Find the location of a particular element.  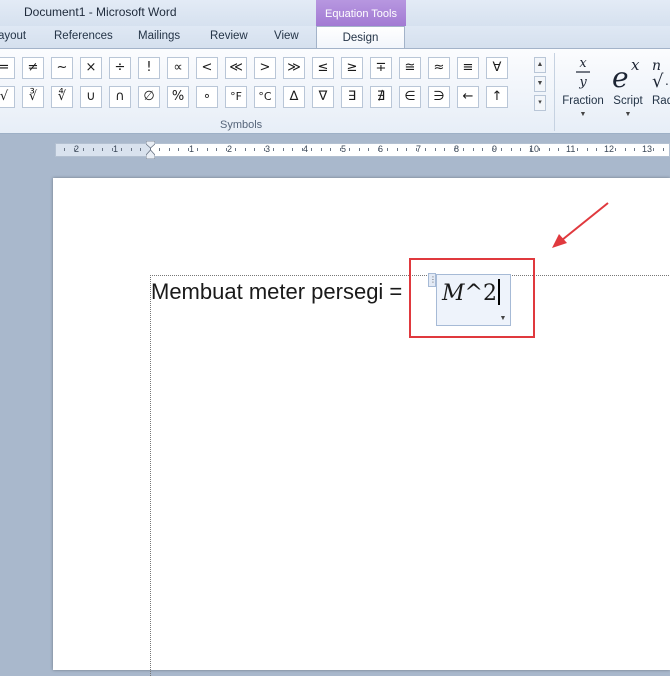

ruler-margin-area is located at coordinates (103, 150).